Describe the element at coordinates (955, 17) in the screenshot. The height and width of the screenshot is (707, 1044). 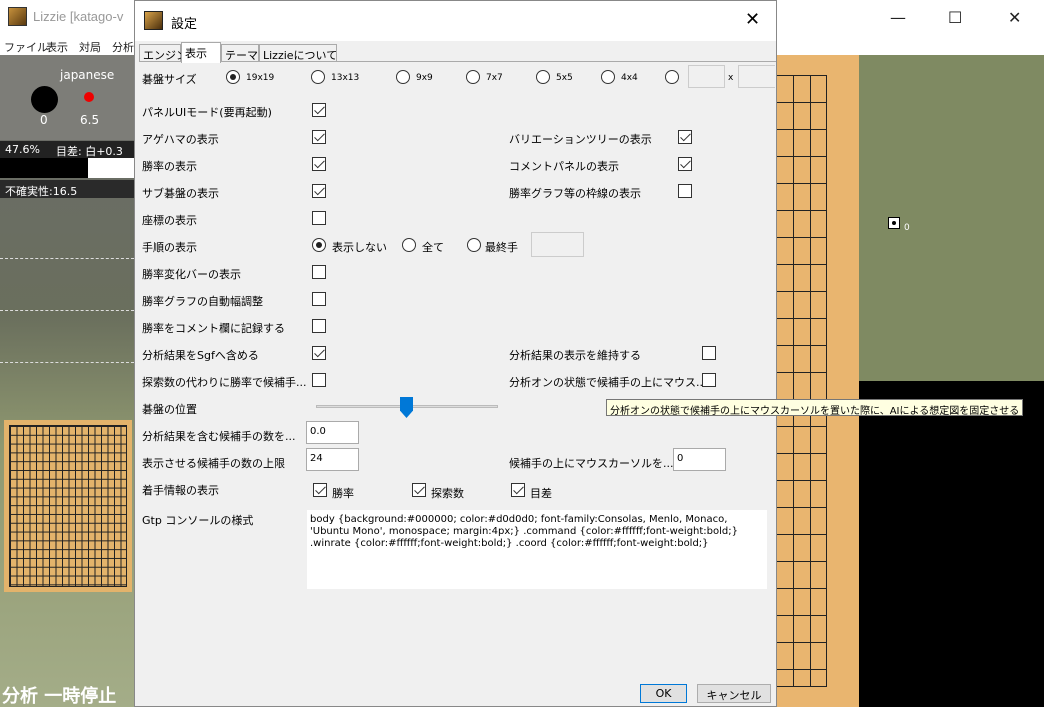
I see `maximize-icon: ☐` at that location.